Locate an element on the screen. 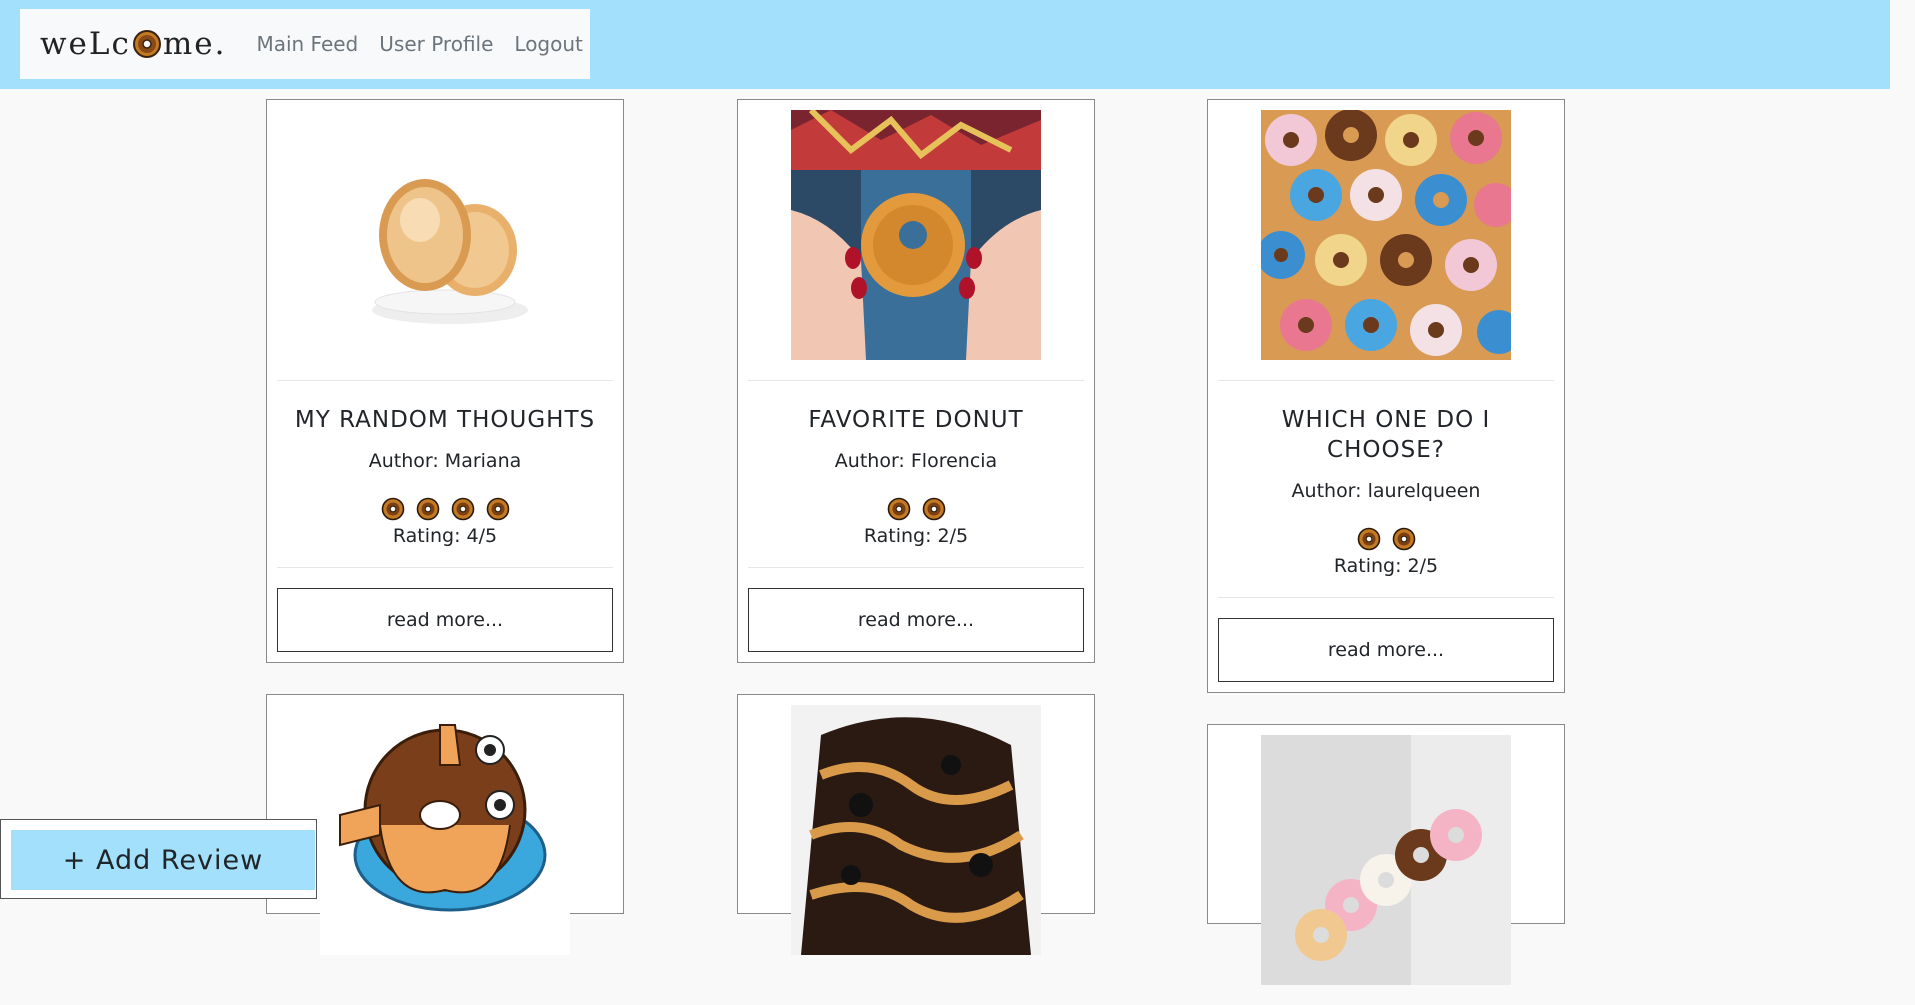  navbar-container: weLc me. Main Feed User Profile Logout is located at coordinates (305, 44).